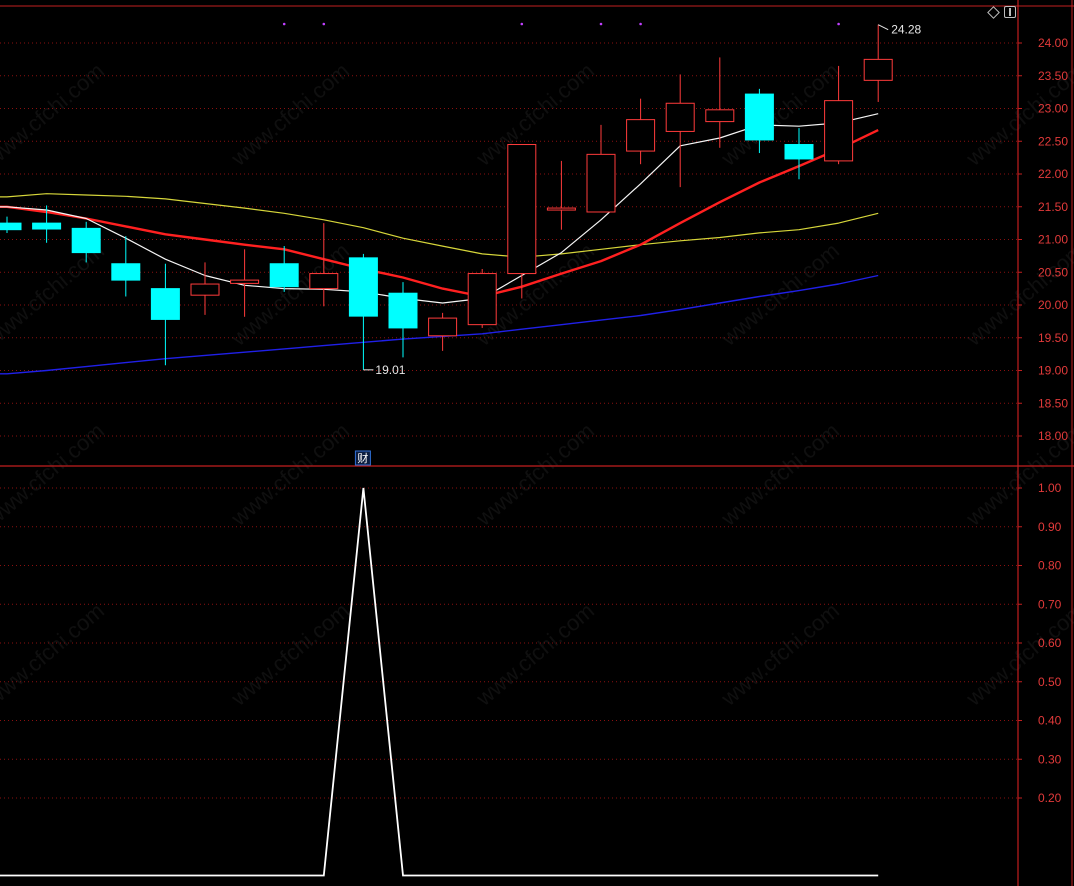 Image resolution: width=1074 pixels, height=886 pixels. Describe the element at coordinates (1053, 109) in the screenshot. I see `price-tick-label: 23.00` at that location.